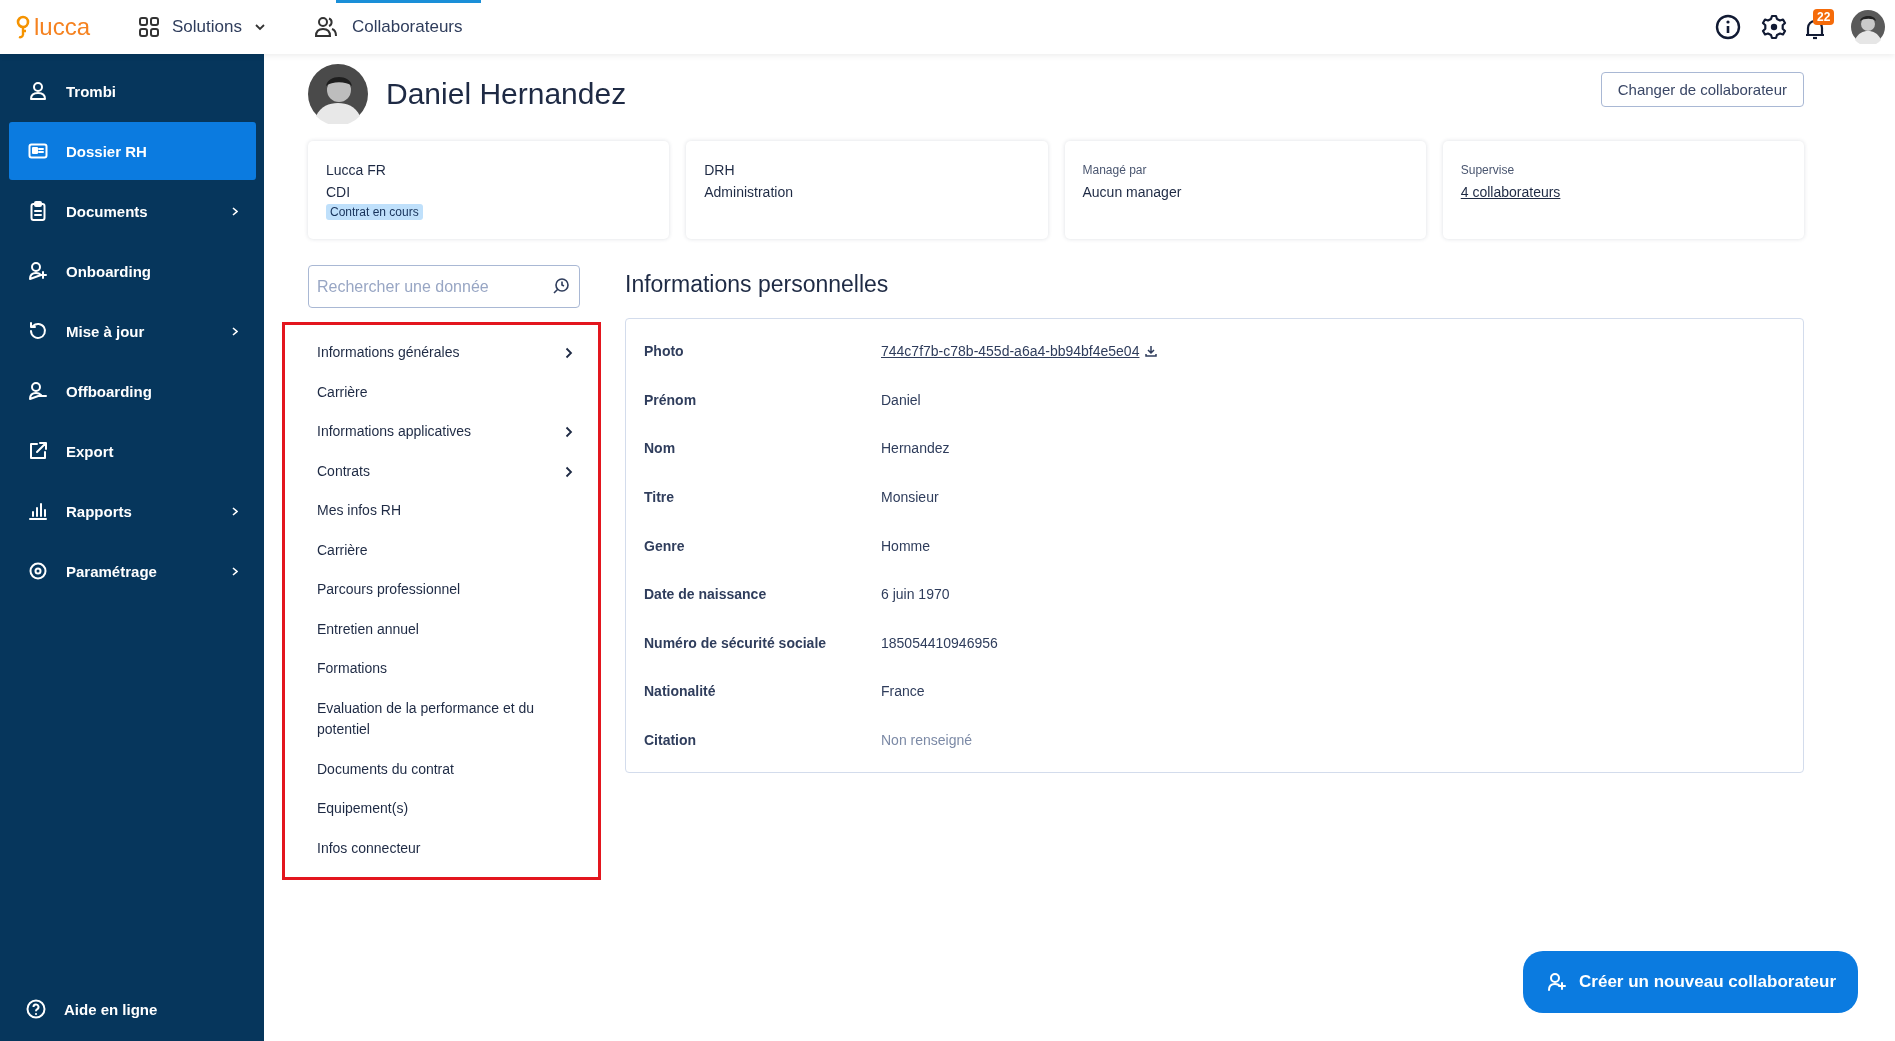 The image size is (1895, 1041). I want to click on card-text: DRH, so click(719, 170).